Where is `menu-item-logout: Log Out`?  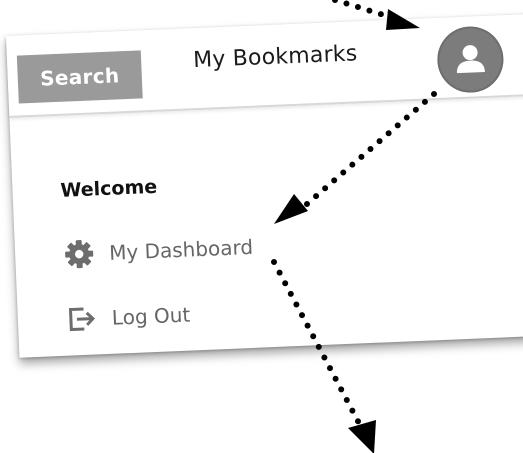
menu-item-logout: Log Out is located at coordinates (128, 317).